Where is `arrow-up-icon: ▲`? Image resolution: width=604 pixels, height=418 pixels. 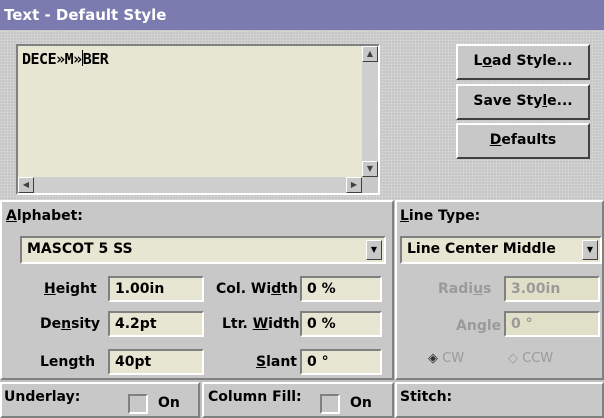
arrow-up-icon: ▲ is located at coordinates (370, 53).